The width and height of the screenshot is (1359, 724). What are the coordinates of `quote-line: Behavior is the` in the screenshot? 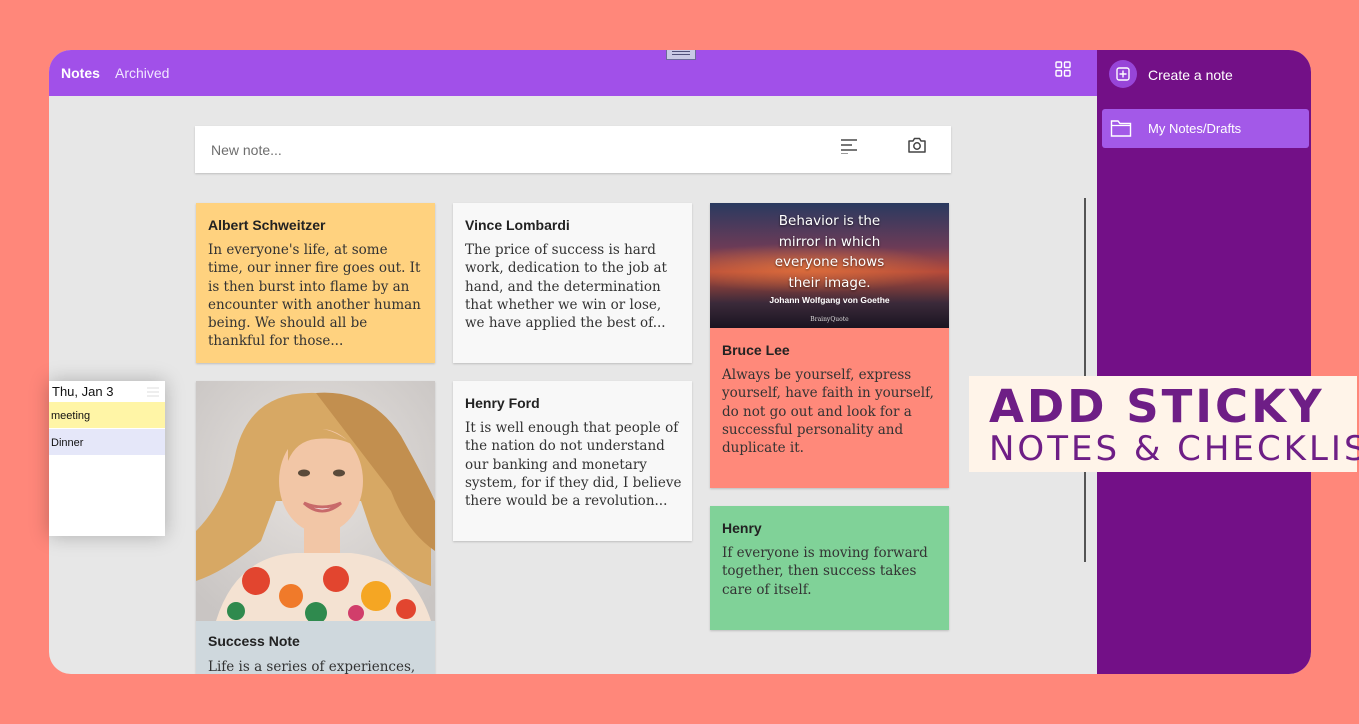 It's located at (829, 221).